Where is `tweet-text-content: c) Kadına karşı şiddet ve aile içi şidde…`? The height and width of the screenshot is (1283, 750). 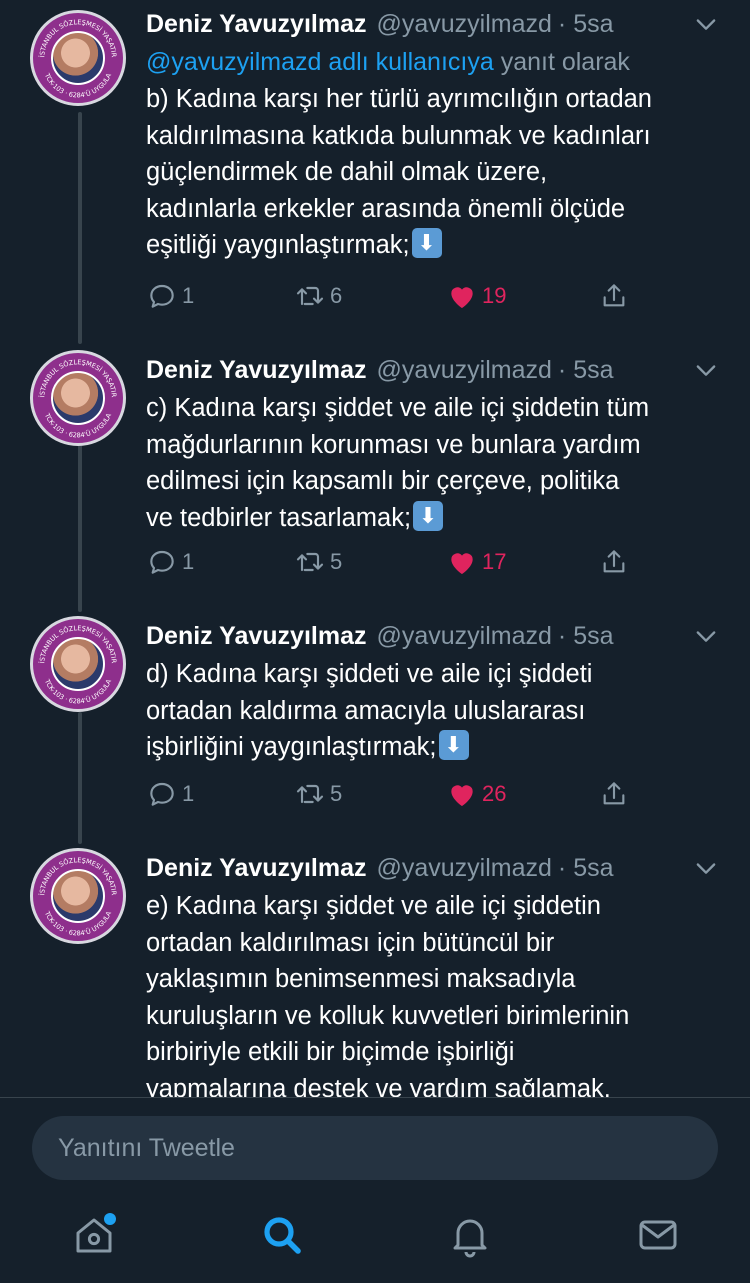 tweet-text-content: c) Kadına karşı şiddet ve aile içi şidde… is located at coordinates (398, 463).